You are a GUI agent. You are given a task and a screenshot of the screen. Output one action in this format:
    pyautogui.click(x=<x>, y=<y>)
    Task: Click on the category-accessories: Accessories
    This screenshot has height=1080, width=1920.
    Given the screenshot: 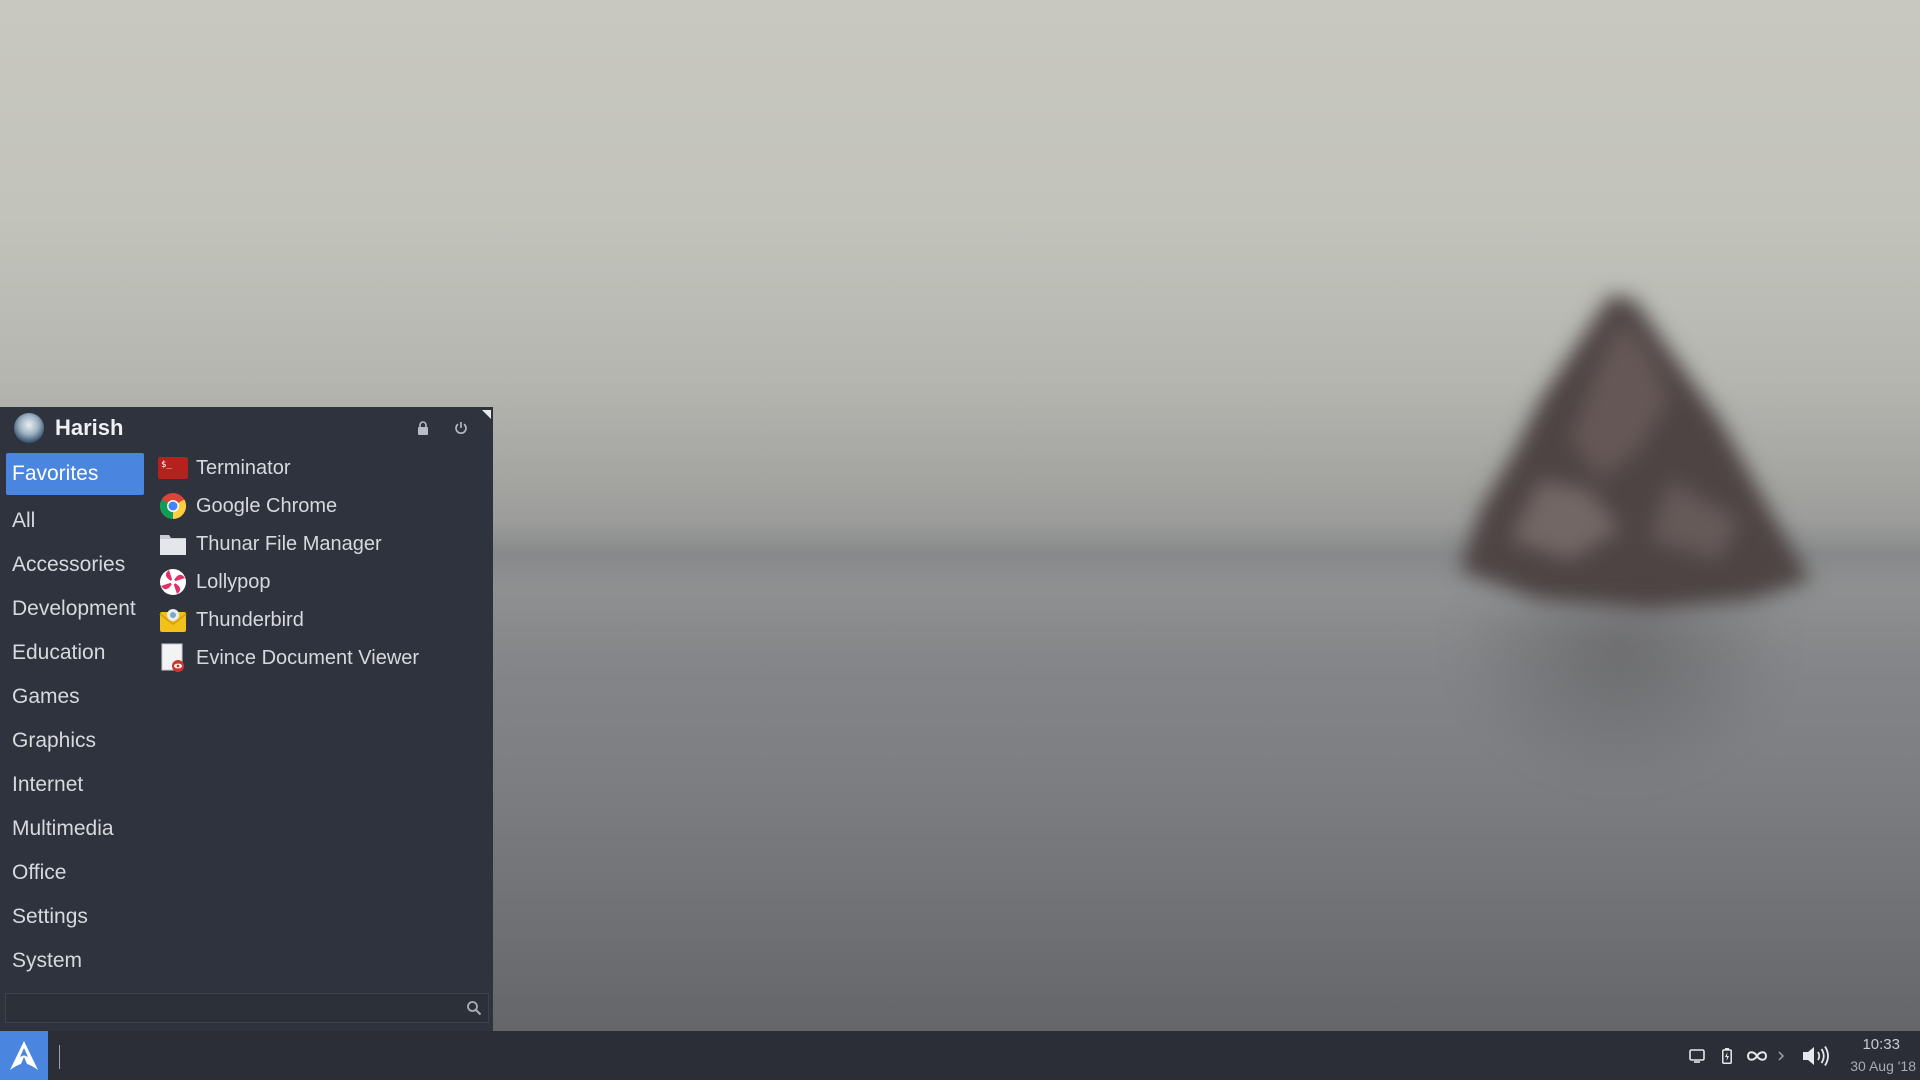 What is the action you would take?
    pyautogui.click(x=75, y=565)
    